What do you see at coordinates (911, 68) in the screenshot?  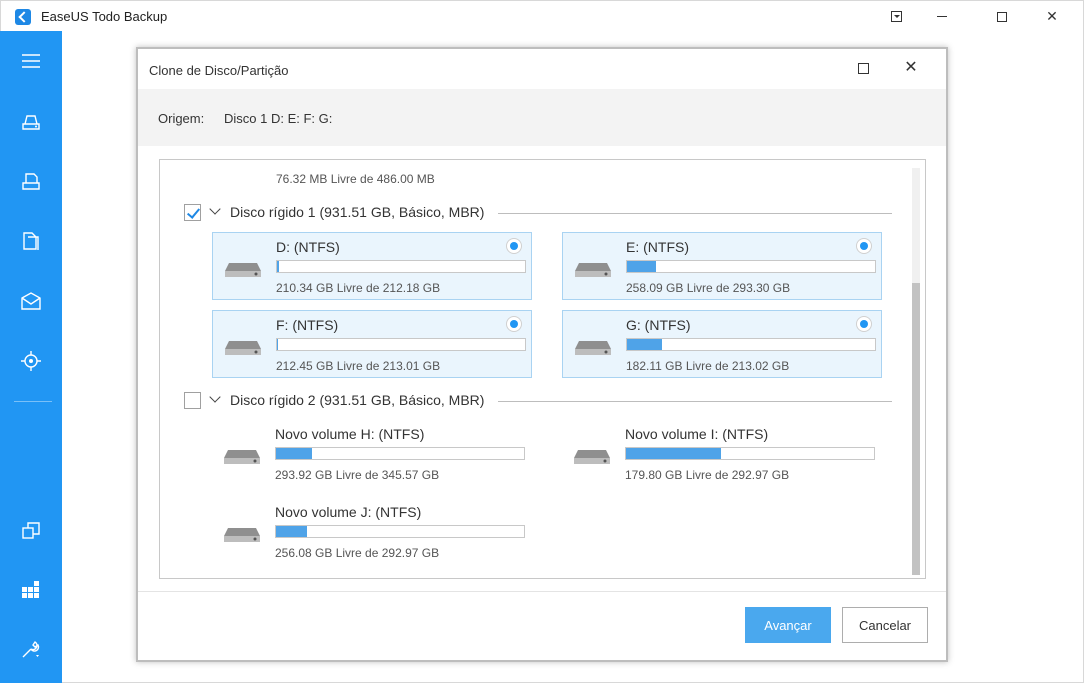 I see `dialog-close-icon: ✕` at bounding box center [911, 68].